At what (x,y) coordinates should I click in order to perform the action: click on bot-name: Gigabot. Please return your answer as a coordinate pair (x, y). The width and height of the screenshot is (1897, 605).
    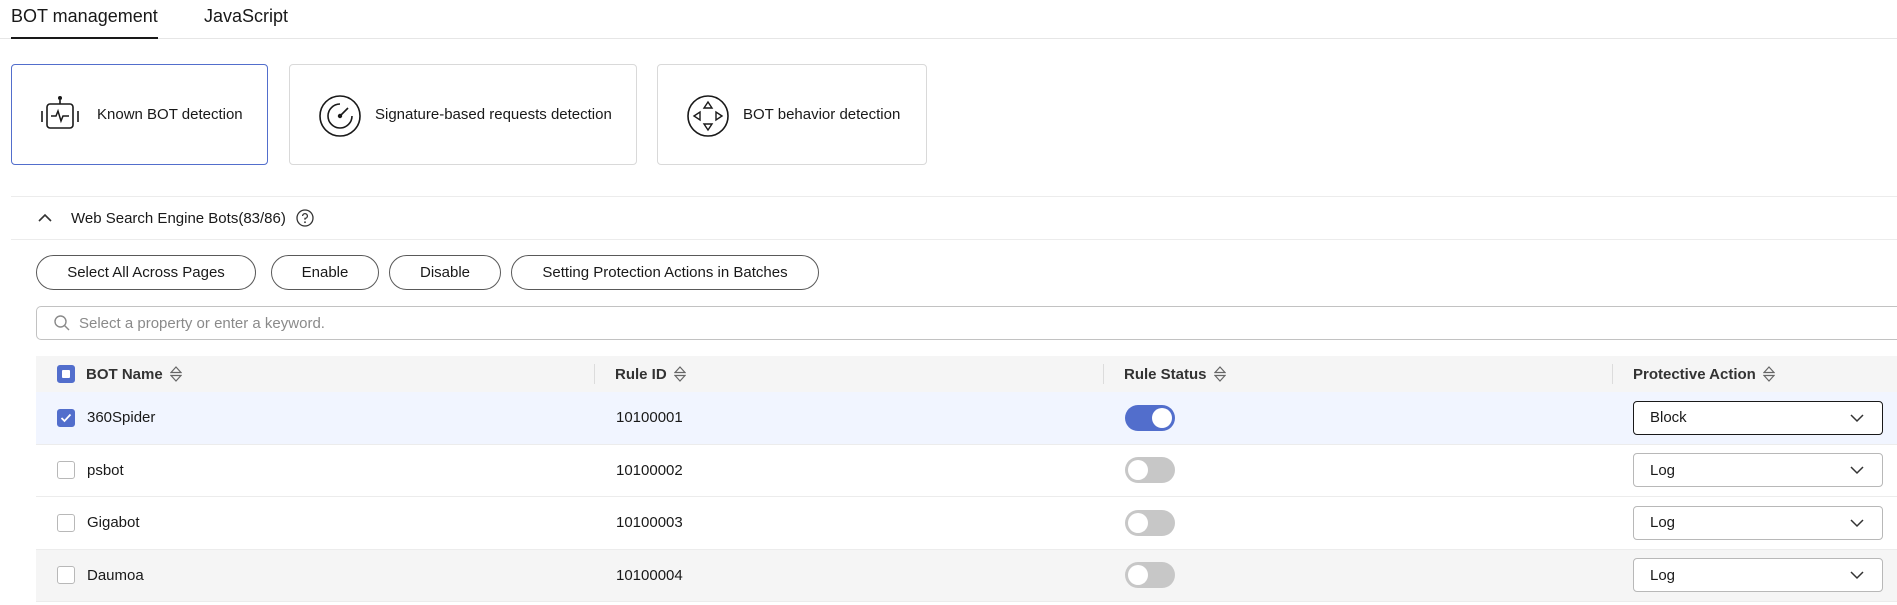
    Looking at the image, I should click on (113, 523).